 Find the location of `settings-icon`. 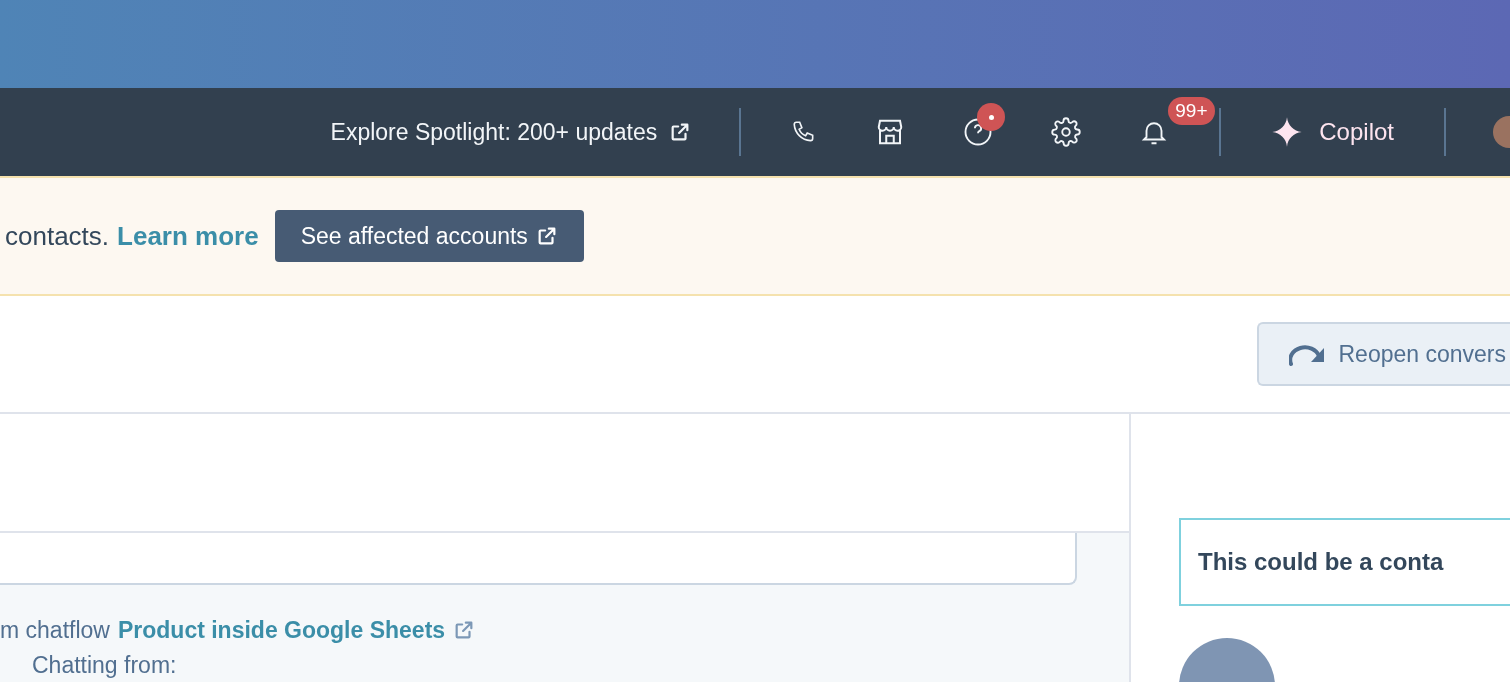

settings-icon is located at coordinates (1066, 132).